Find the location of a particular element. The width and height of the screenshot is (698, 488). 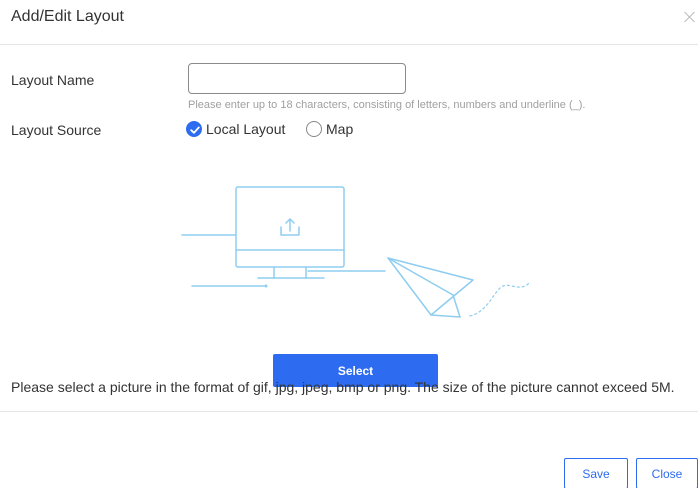

save-button: Save is located at coordinates (596, 473).